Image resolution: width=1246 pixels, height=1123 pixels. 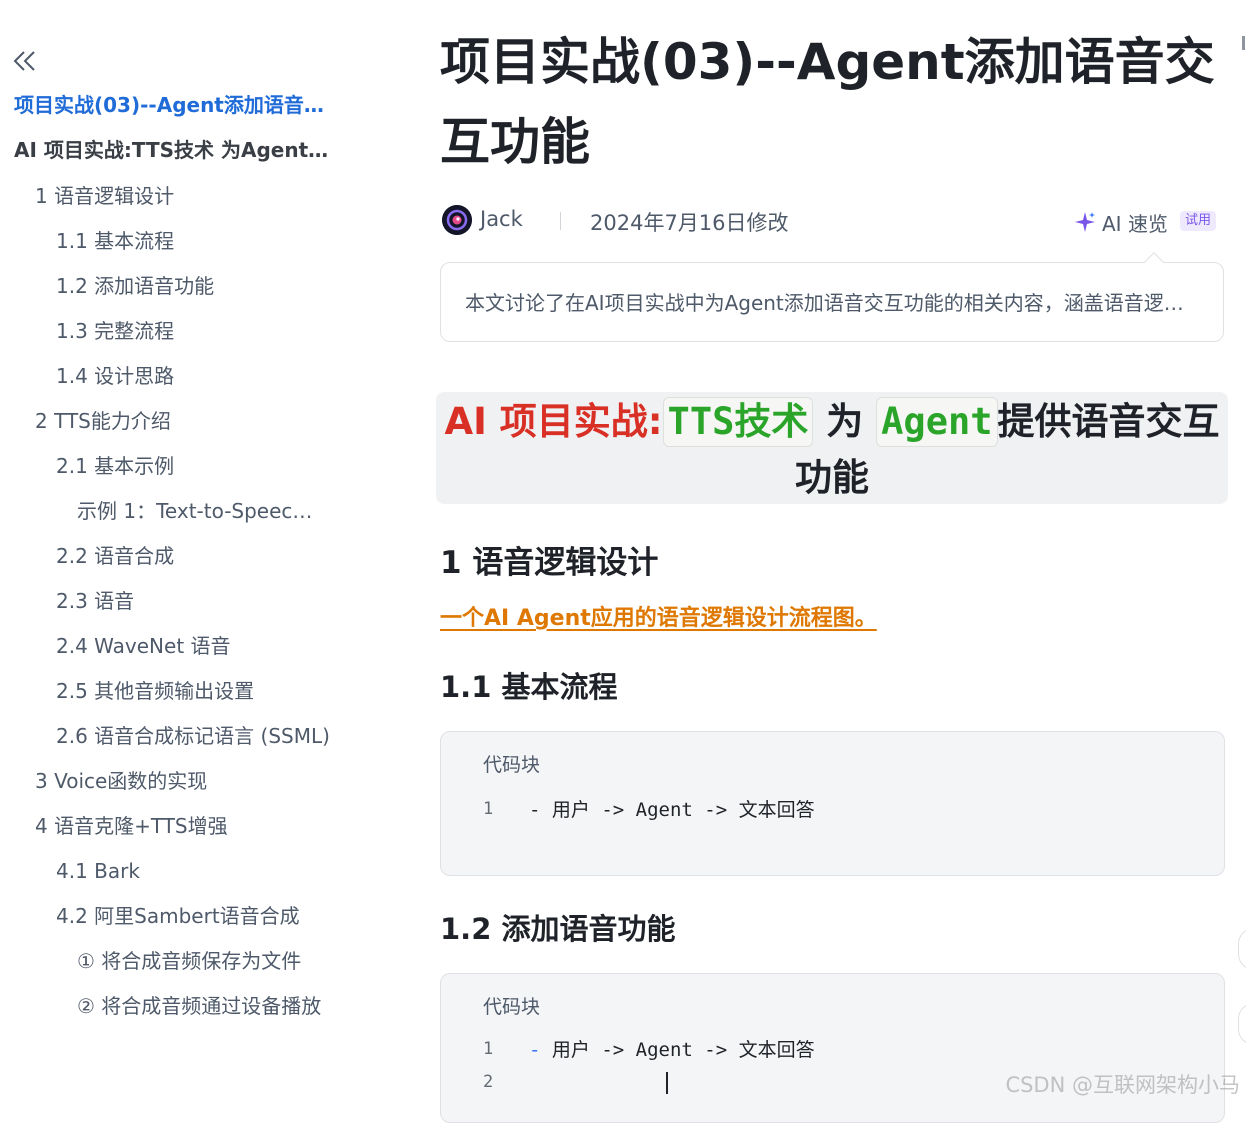 I want to click on flowchart-link: 一个AI Agent应用的语音逻辑设计流程图。, so click(x=658, y=616).